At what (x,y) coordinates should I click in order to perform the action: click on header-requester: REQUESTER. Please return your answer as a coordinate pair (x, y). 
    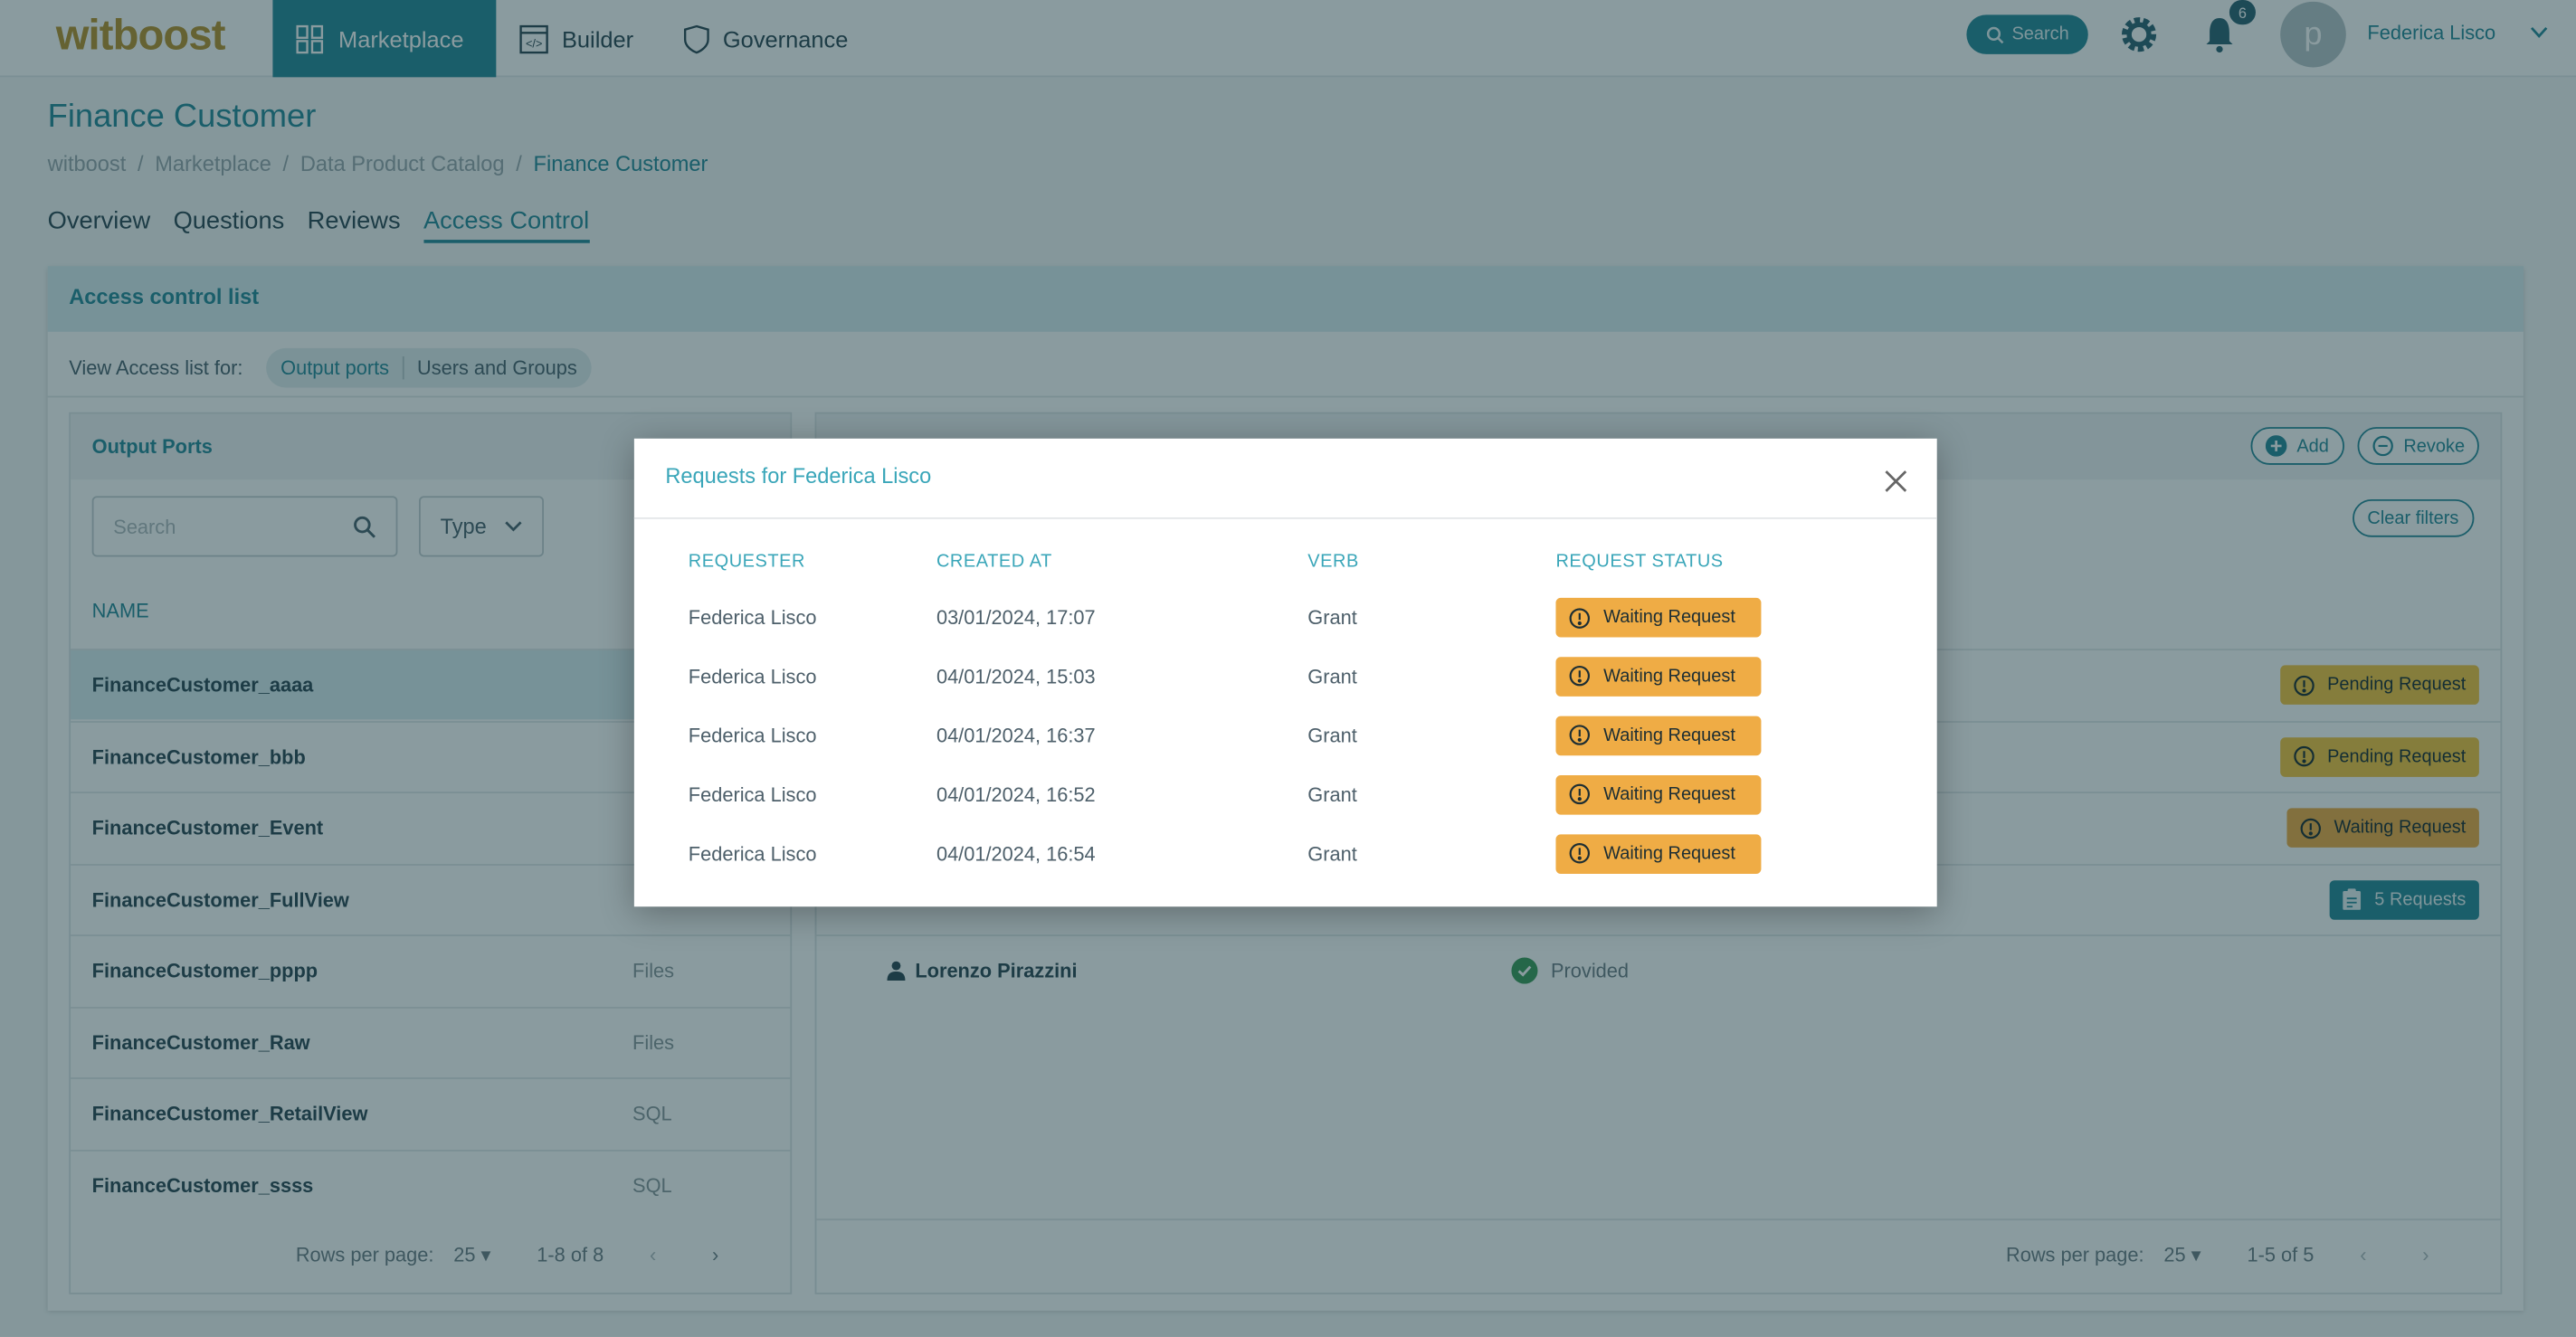
    Looking at the image, I should click on (746, 562).